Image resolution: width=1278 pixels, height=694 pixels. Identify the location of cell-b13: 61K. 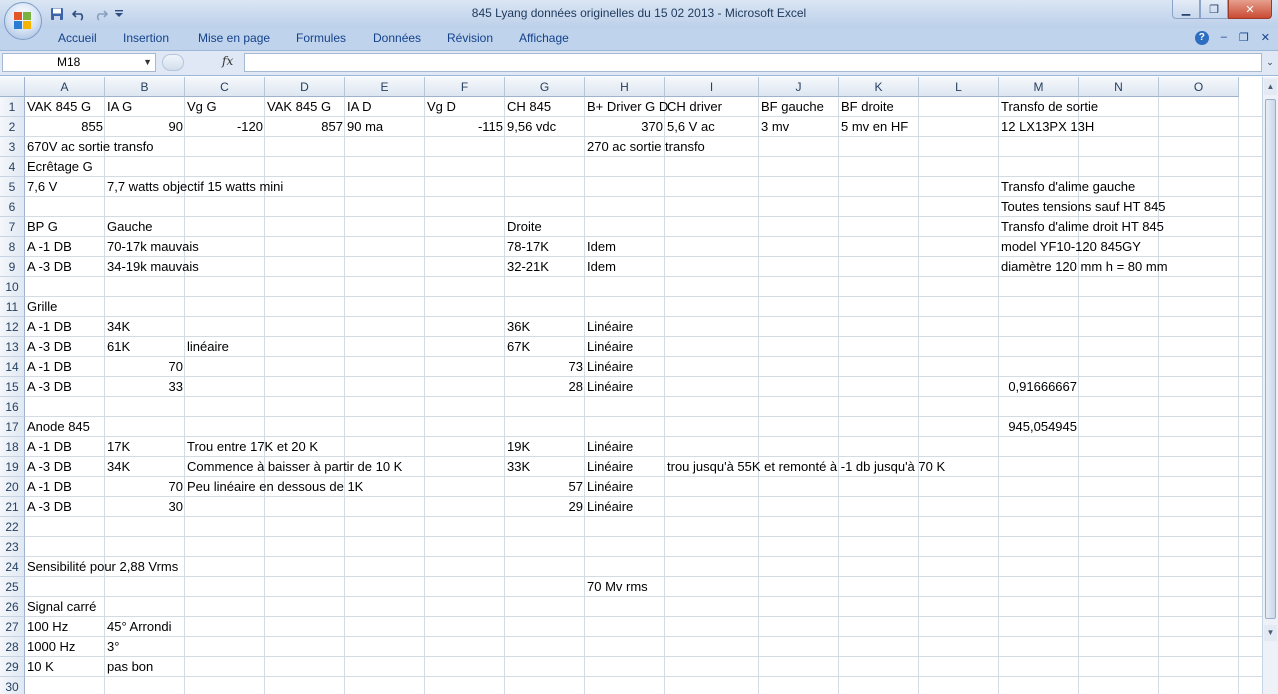
(118, 347).